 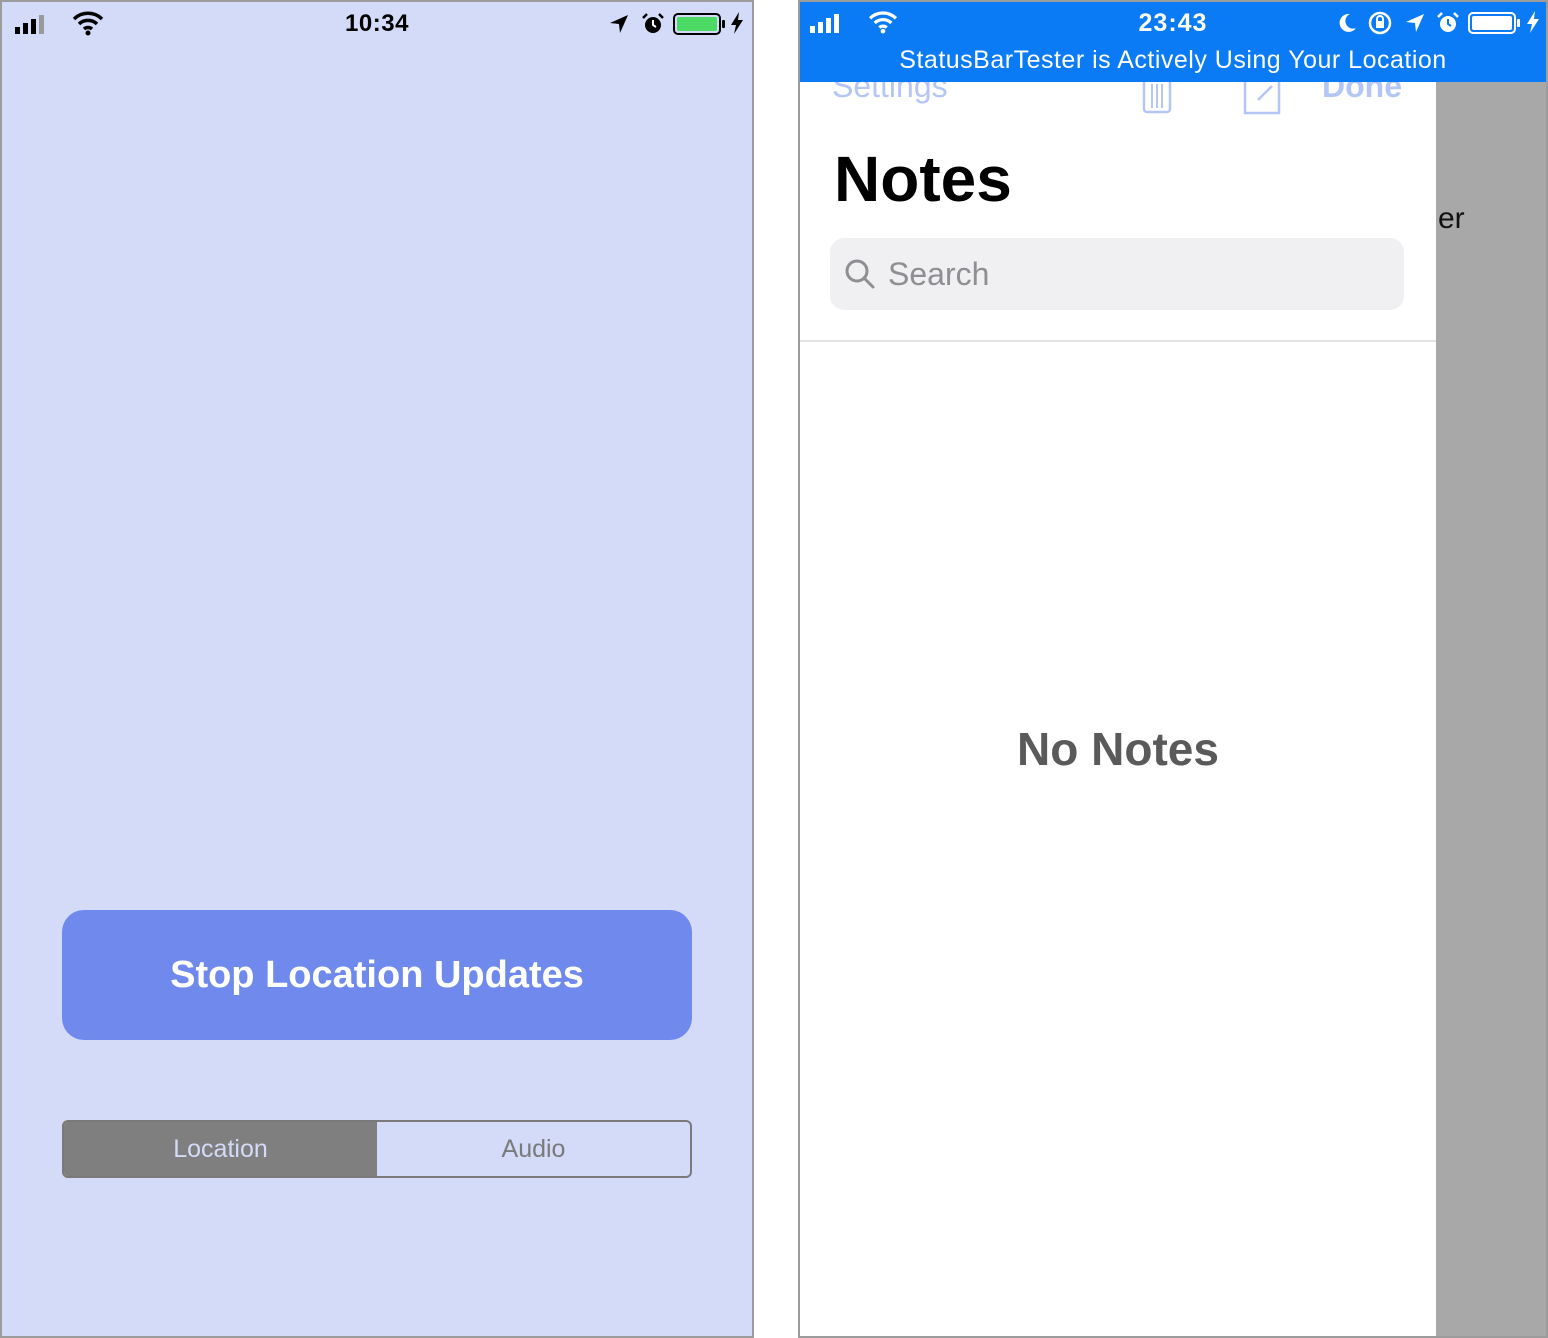 I want to click on back-settings-button: Settings, so click(x=890, y=93).